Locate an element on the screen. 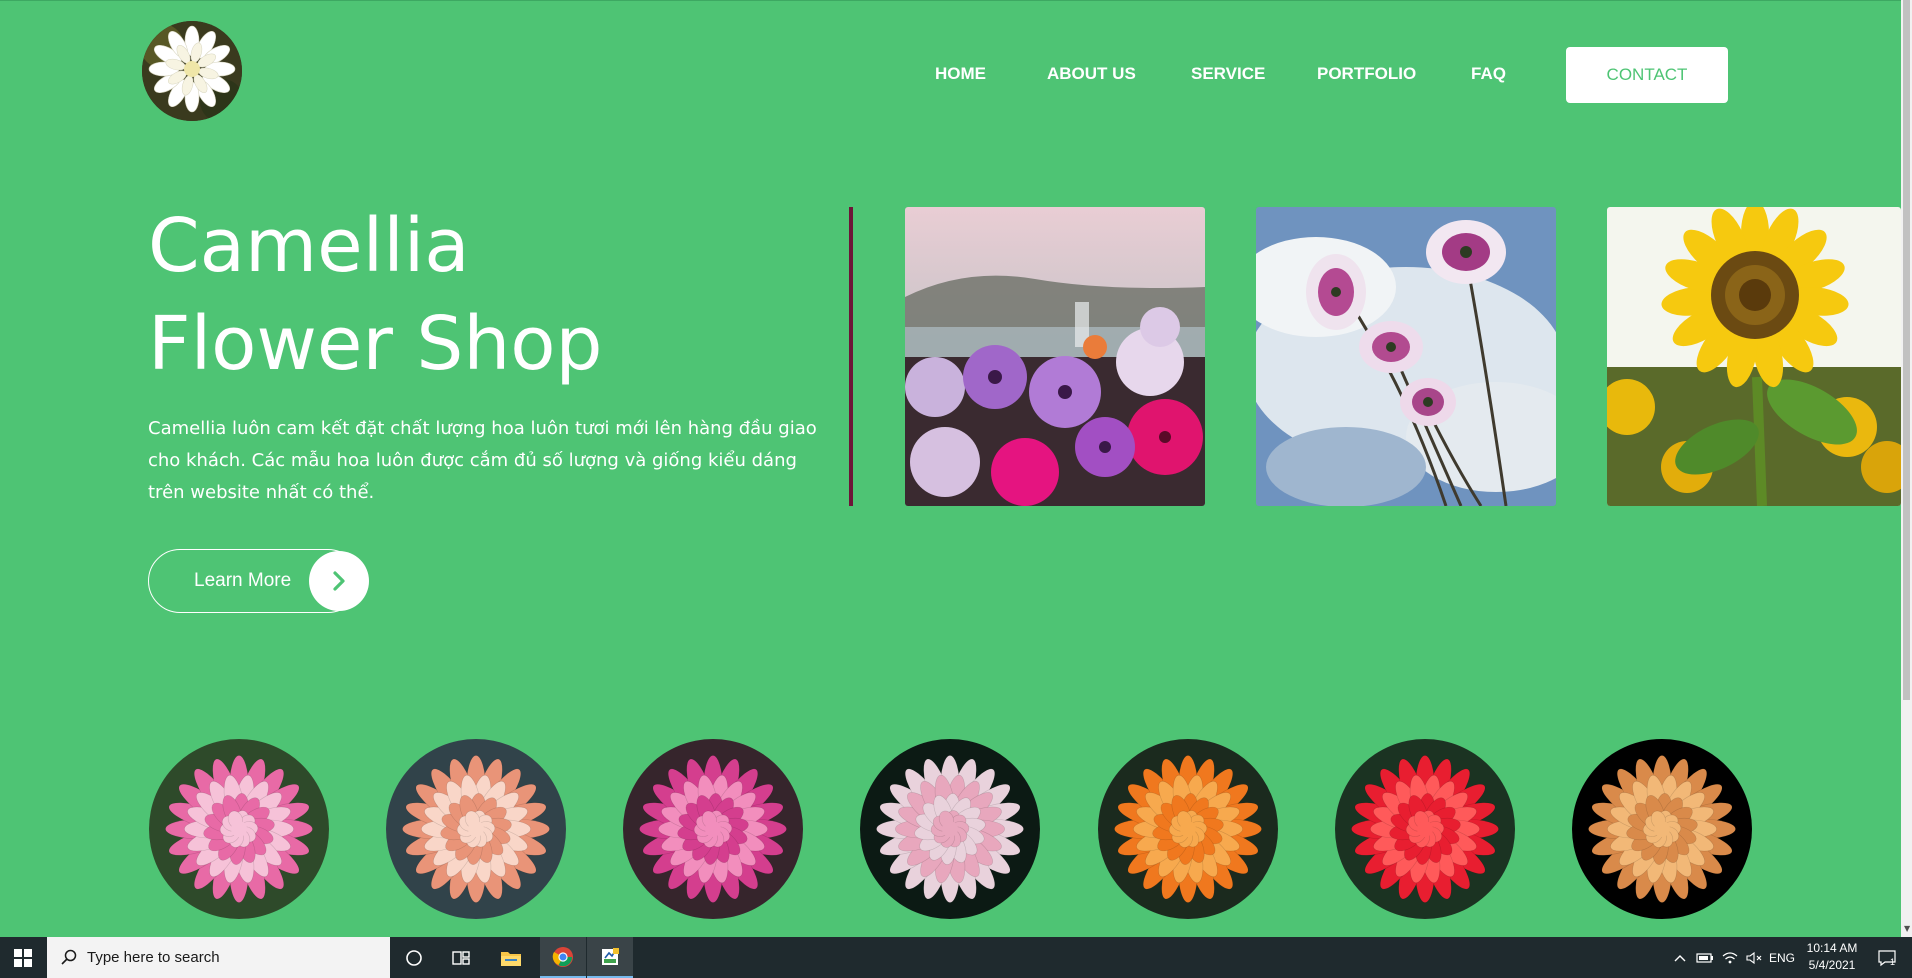  nav-home: HOME is located at coordinates (960, 74).